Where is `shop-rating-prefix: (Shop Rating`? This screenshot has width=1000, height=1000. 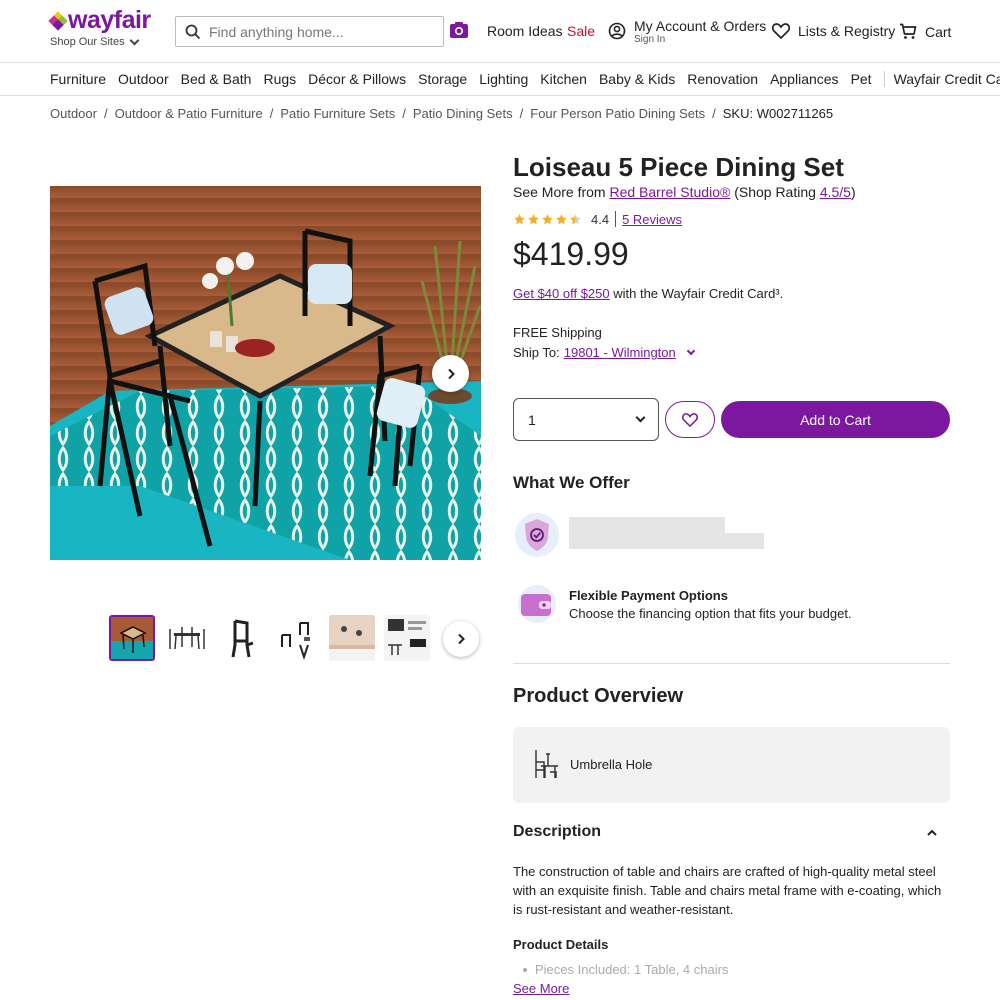 shop-rating-prefix: (Shop Rating is located at coordinates (775, 192).